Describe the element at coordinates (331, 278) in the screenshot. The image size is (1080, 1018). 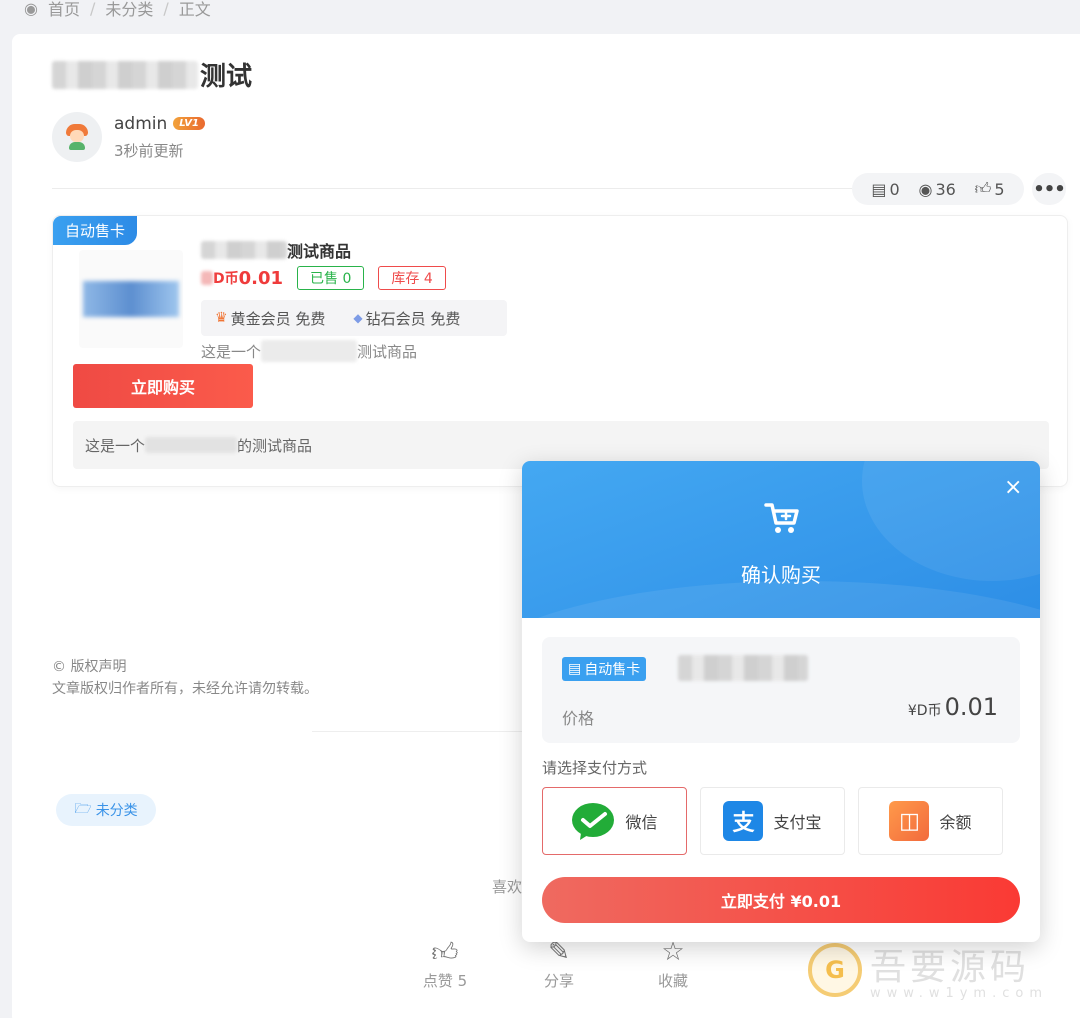
I see `sold-badge: 已售 0` at that location.